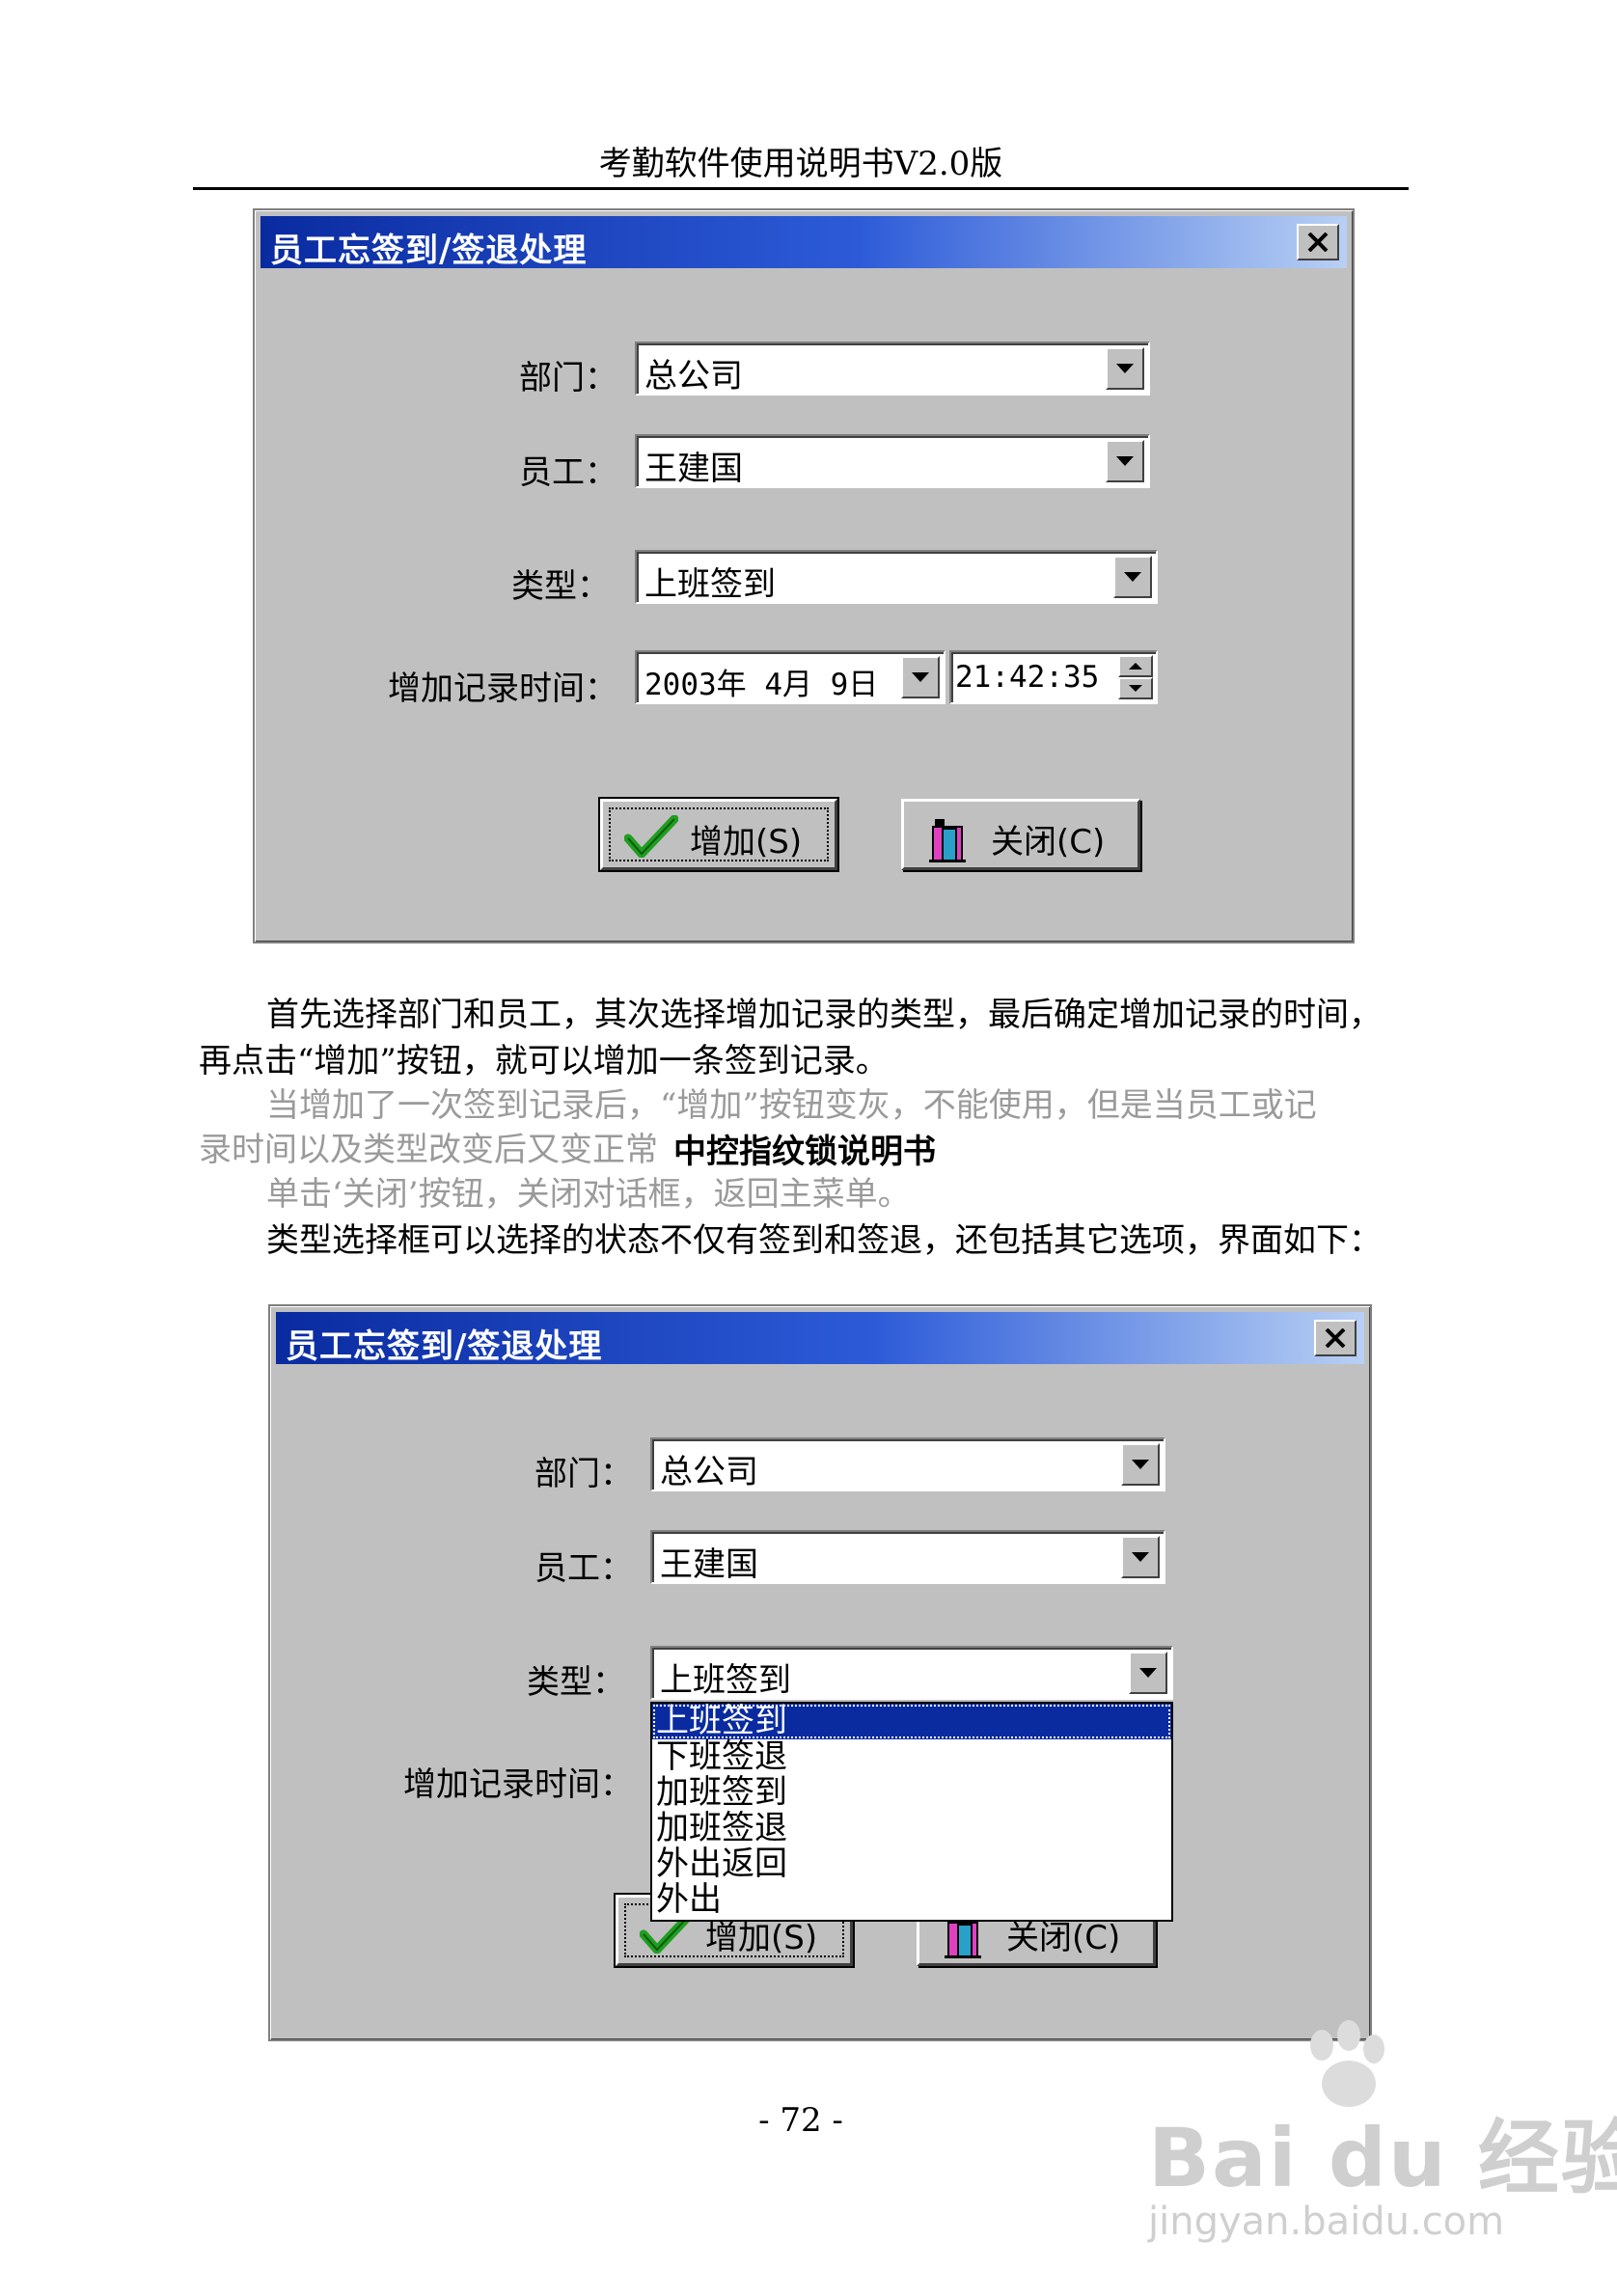 This screenshot has height=2296, width=1617. I want to click on watermark-brand: Bai du 经验, so click(1383, 2158).